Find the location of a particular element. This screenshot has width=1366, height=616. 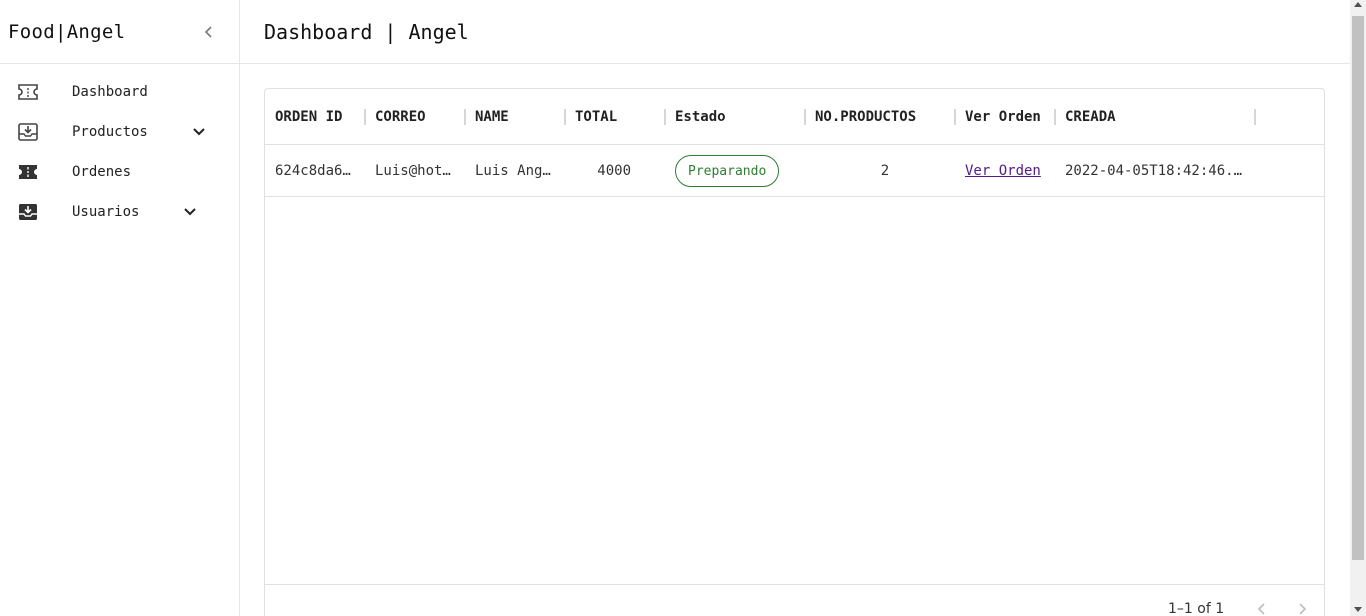

cell-ver-orden: Ver Orden is located at coordinates (1010, 171).